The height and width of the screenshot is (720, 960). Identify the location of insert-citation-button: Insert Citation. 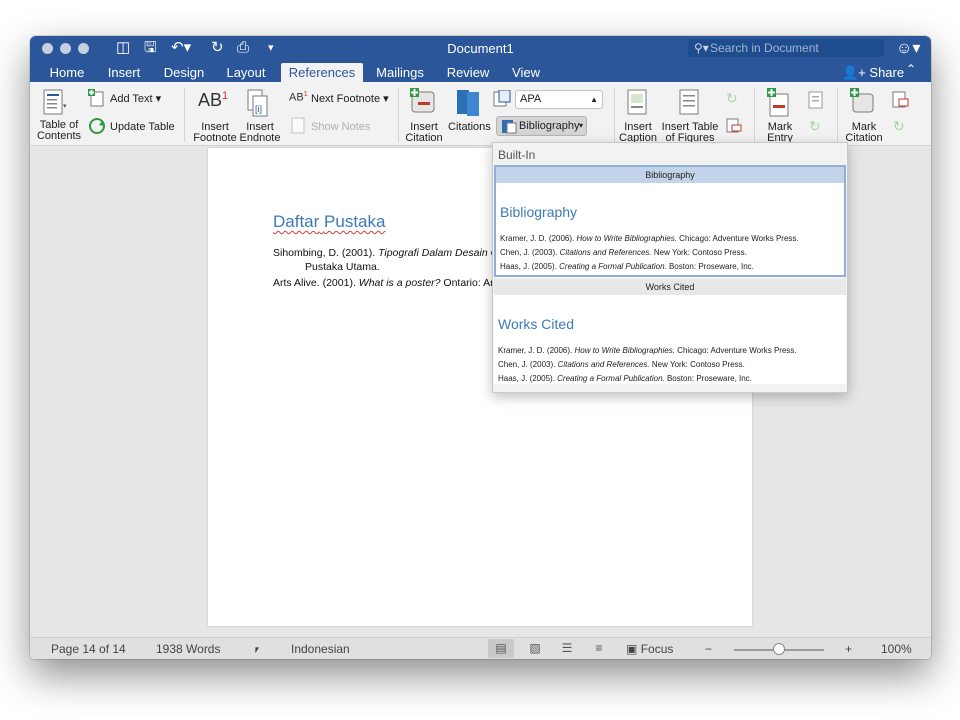
(424, 133).